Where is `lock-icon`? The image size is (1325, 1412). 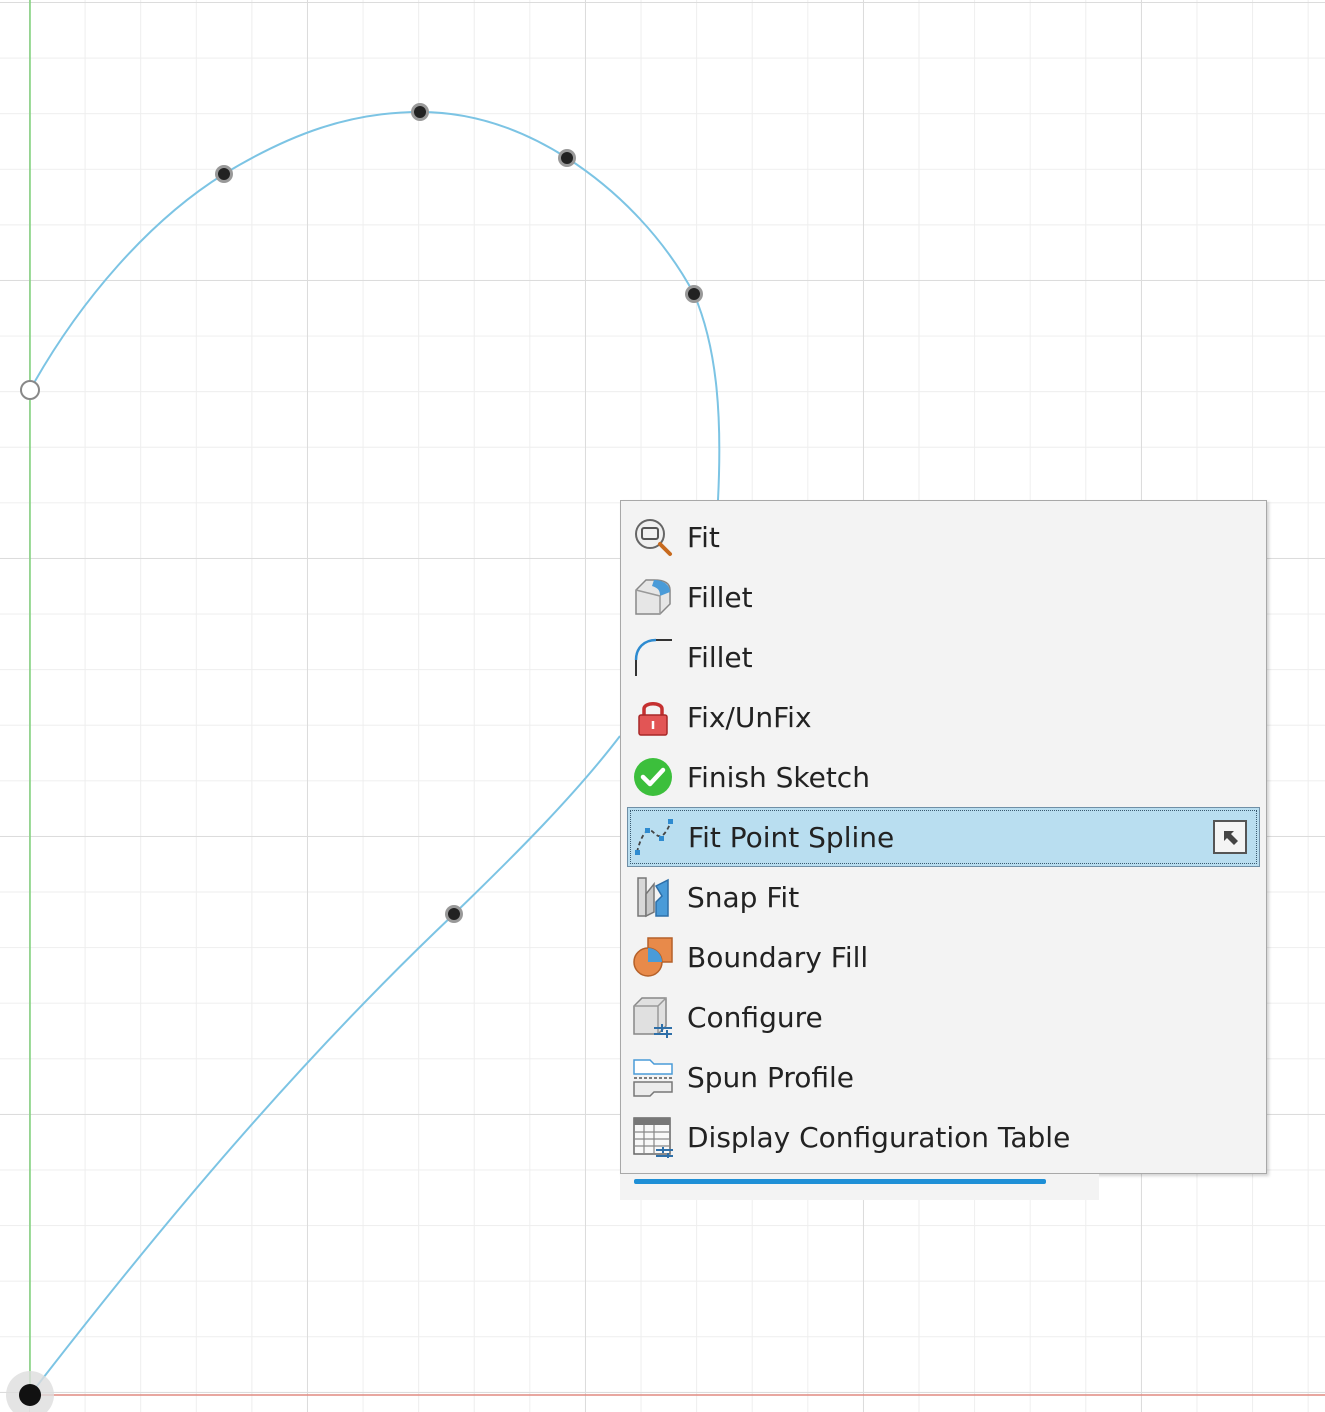 lock-icon is located at coordinates (653, 717).